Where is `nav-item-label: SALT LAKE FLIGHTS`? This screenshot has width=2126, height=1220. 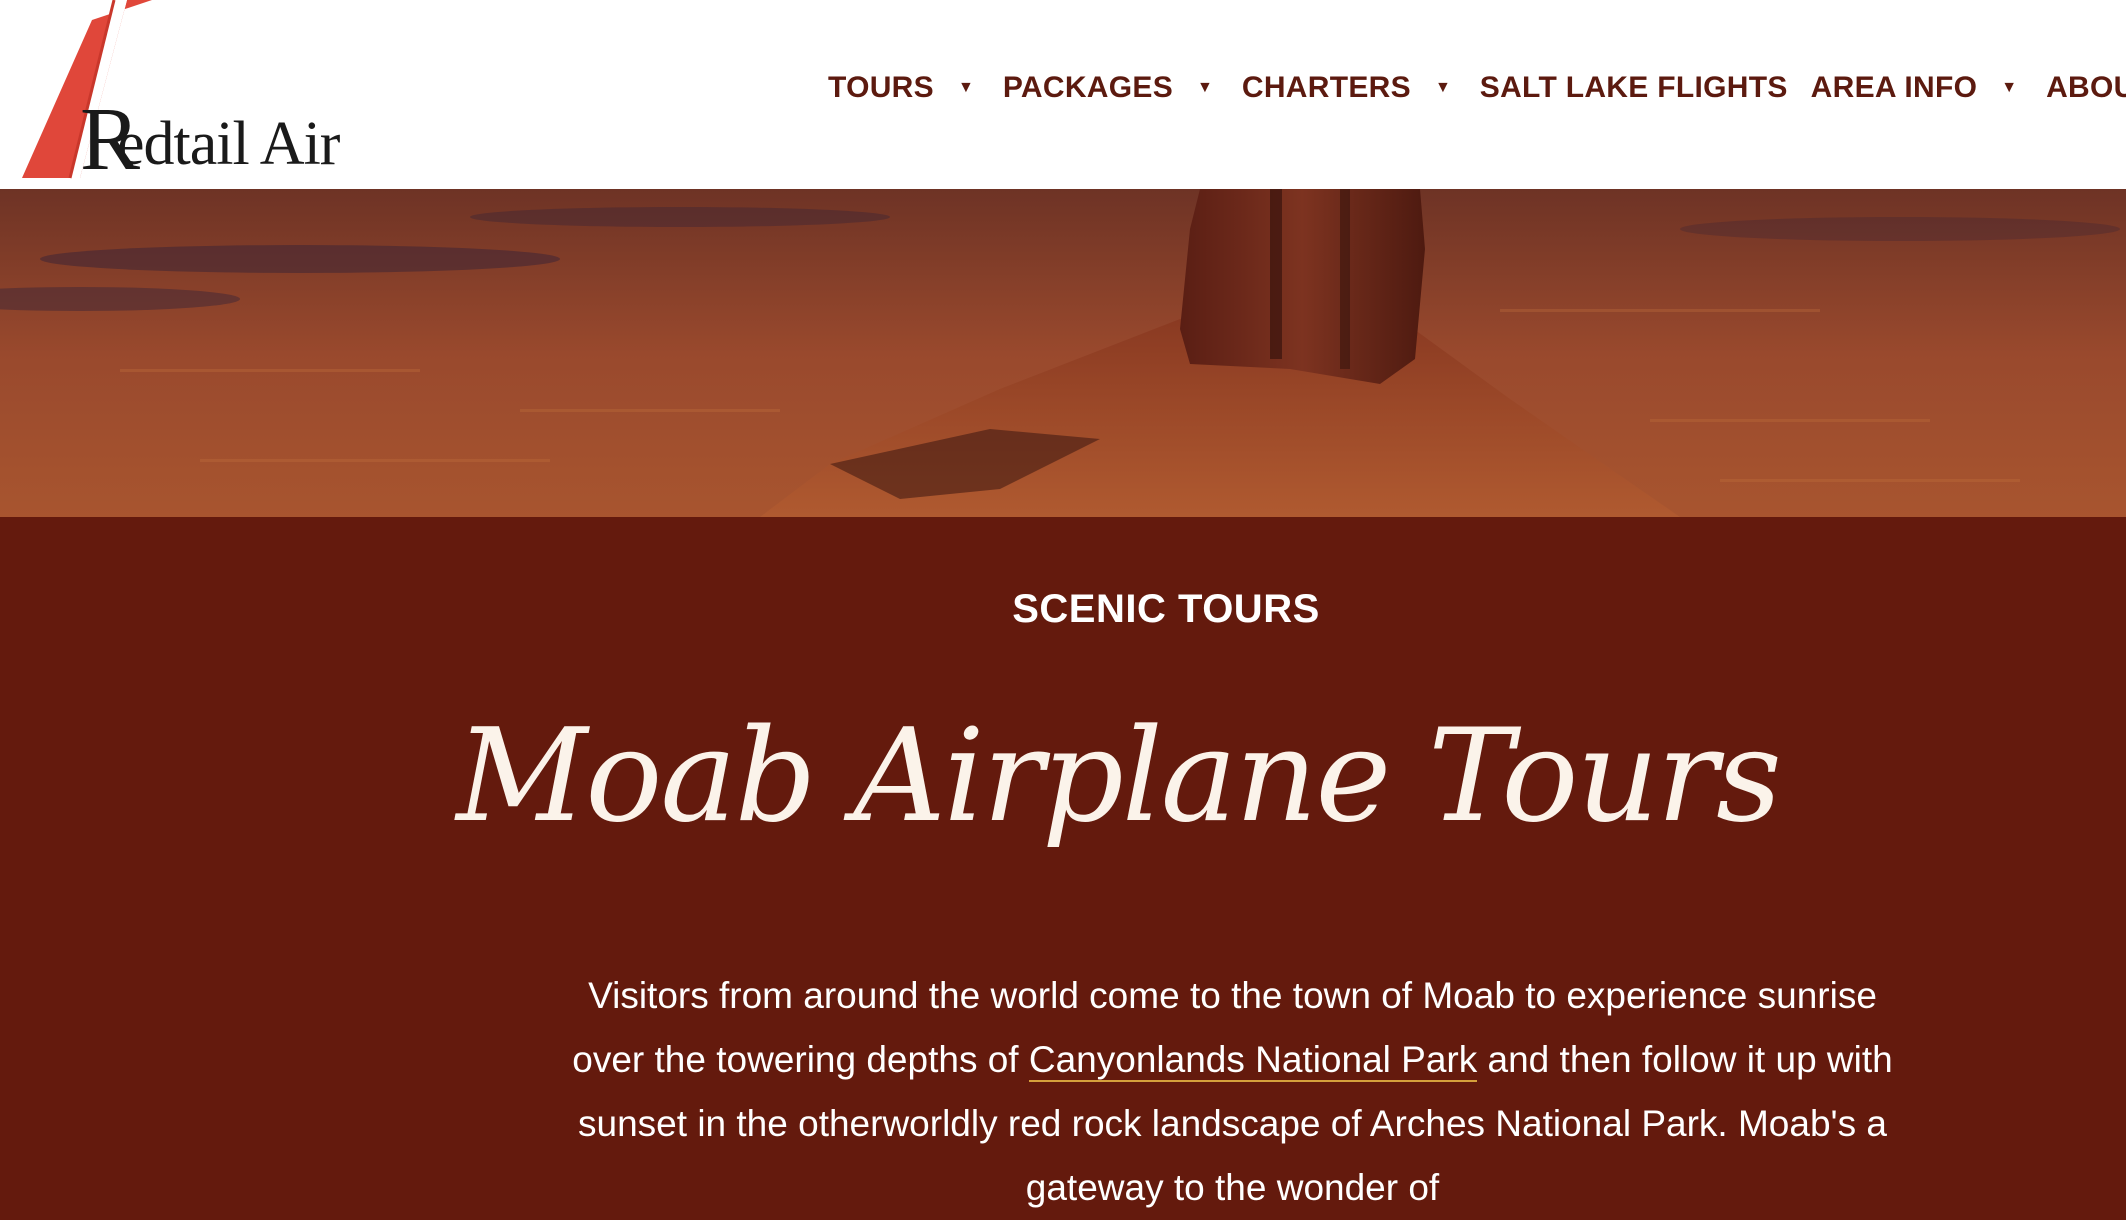 nav-item-label: SALT LAKE FLIGHTS is located at coordinates (1633, 87).